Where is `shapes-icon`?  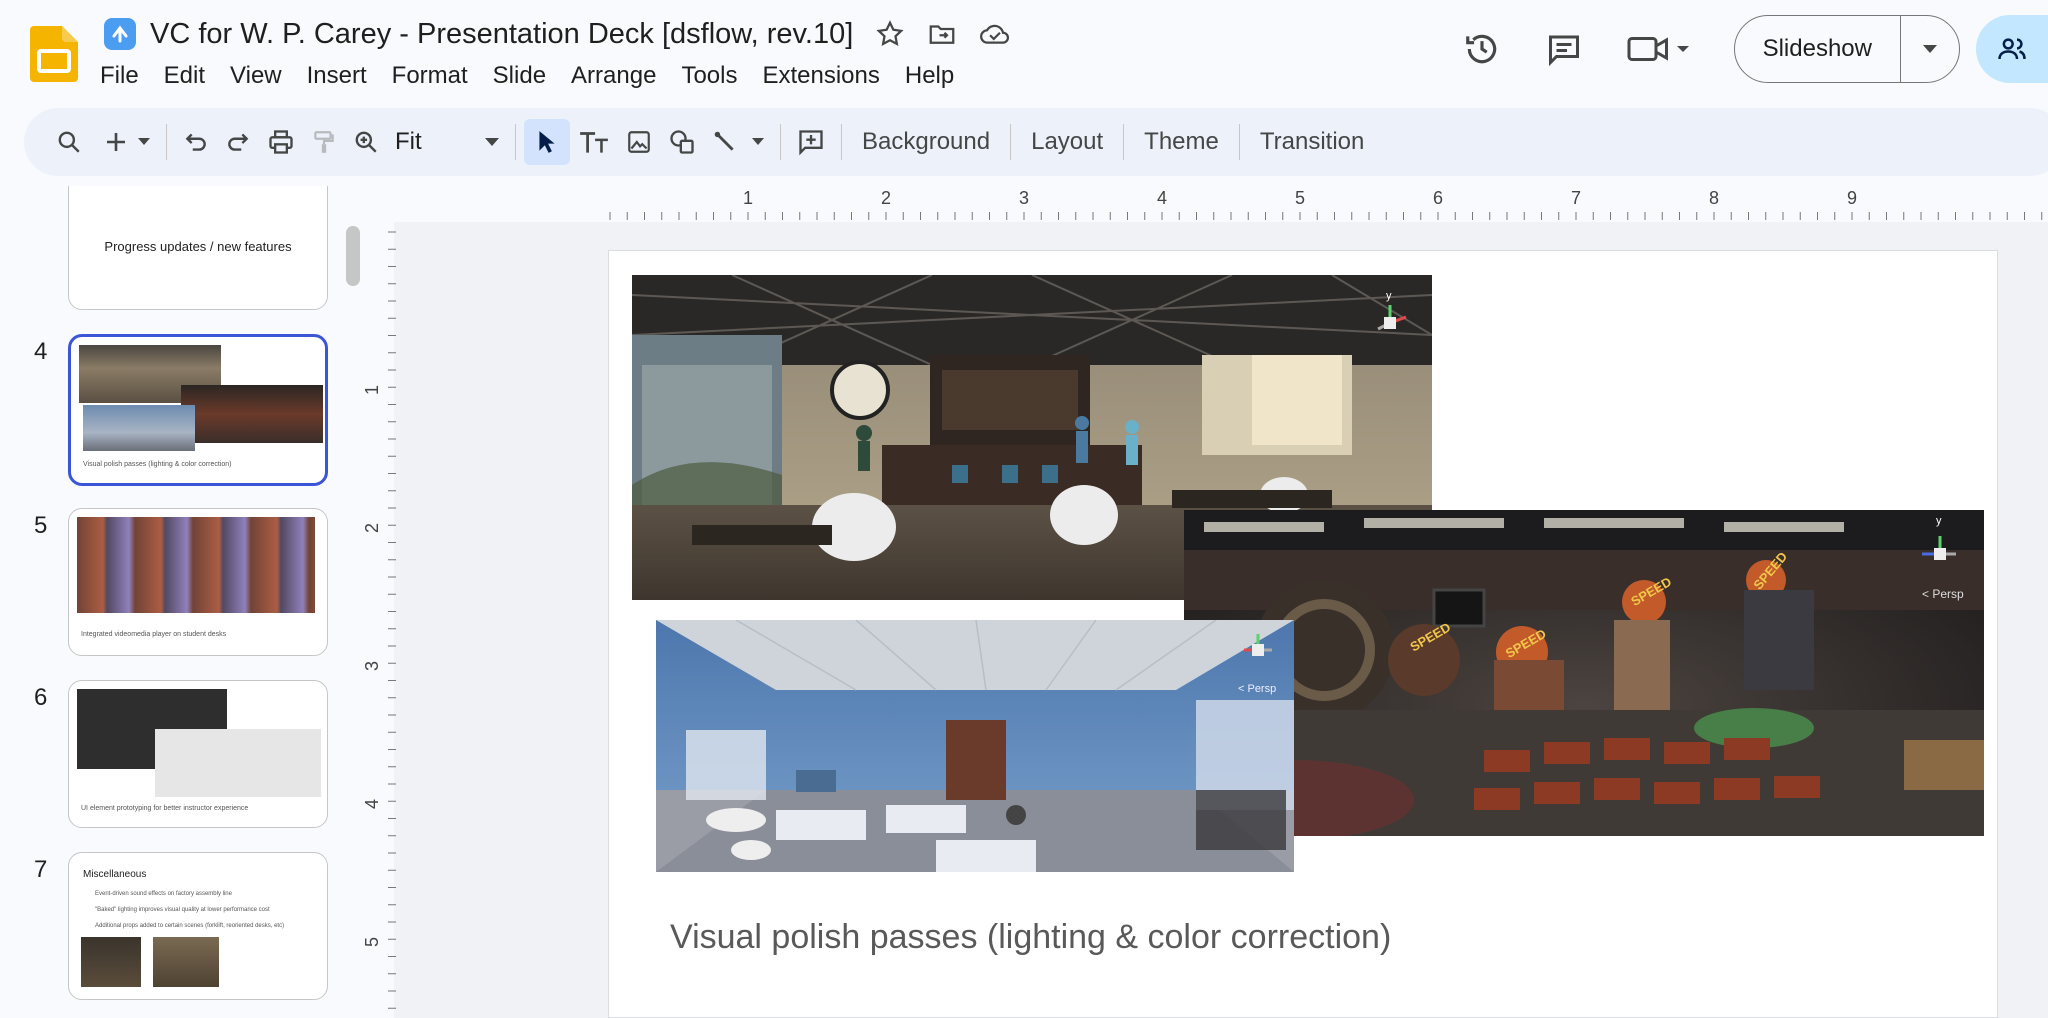 shapes-icon is located at coordinates (682, 142).